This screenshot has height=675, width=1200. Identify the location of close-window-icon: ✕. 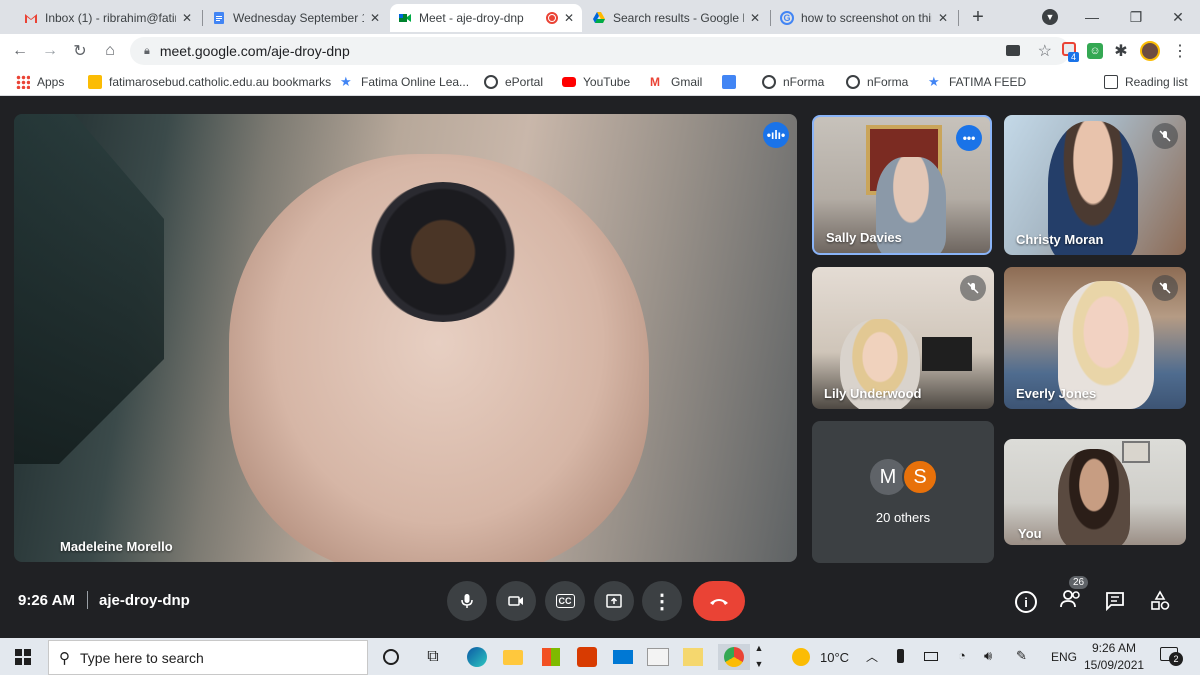
(1178, 17).